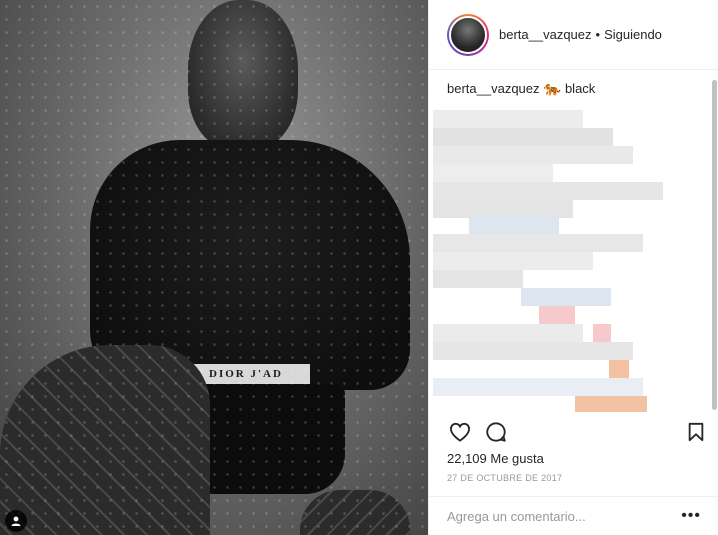  Describe the element at coordinates (580, 88) in the screenshot. I see `caption-text: black` at that location.